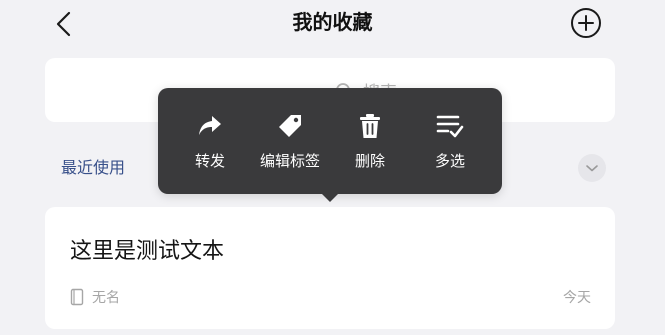 The height and width of the screenshot is (335, 665). Describe the element at coordinates (290, 141) in the screenshot. I see `menu-item-edit-tags: 编辑标签` at that location.